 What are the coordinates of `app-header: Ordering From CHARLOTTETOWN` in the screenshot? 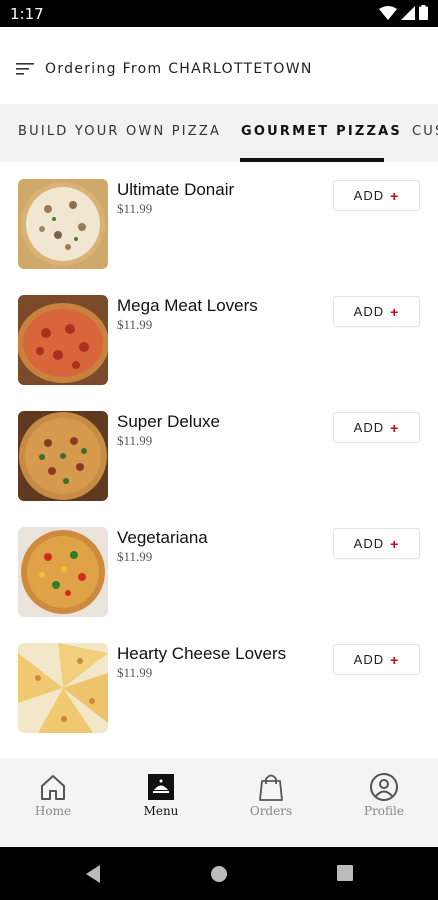 It's located at (219, 65).